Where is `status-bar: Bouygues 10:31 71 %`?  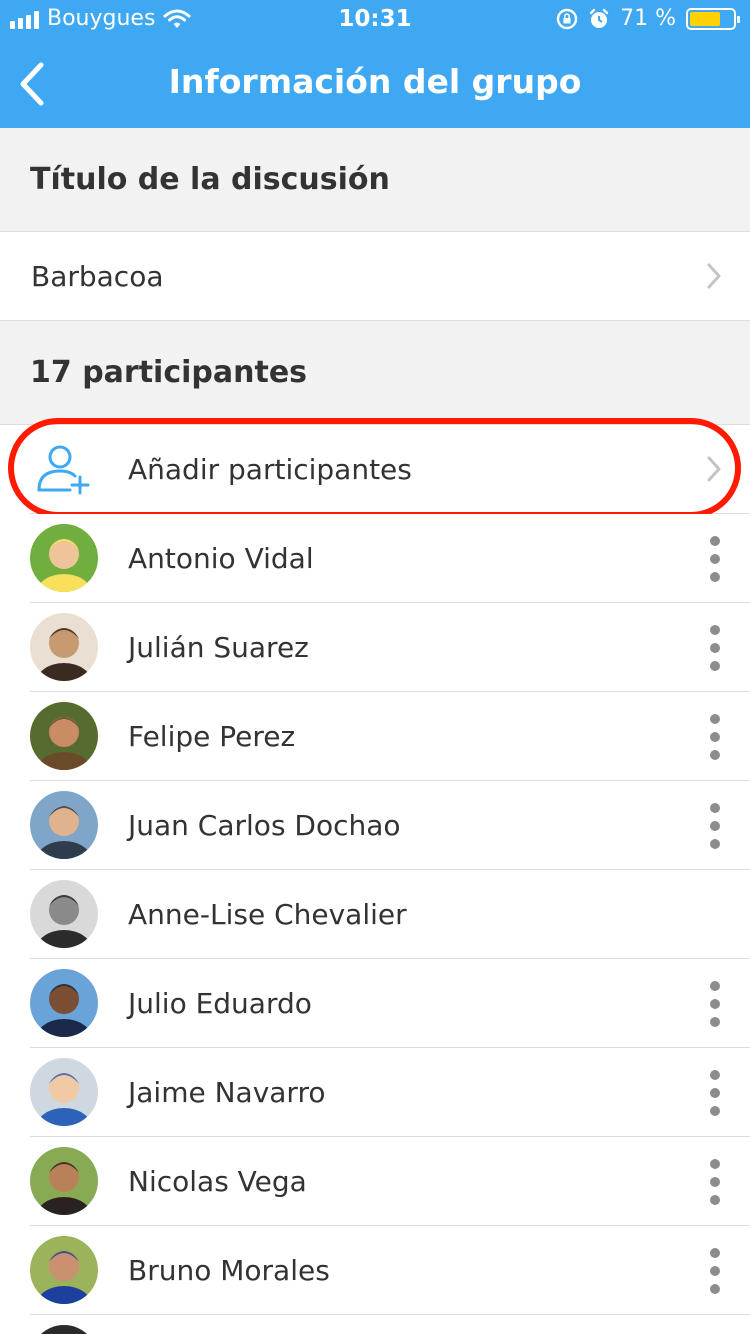
status-bar: Bouygues 10:31 71 % is located at coordinates (375, 20).